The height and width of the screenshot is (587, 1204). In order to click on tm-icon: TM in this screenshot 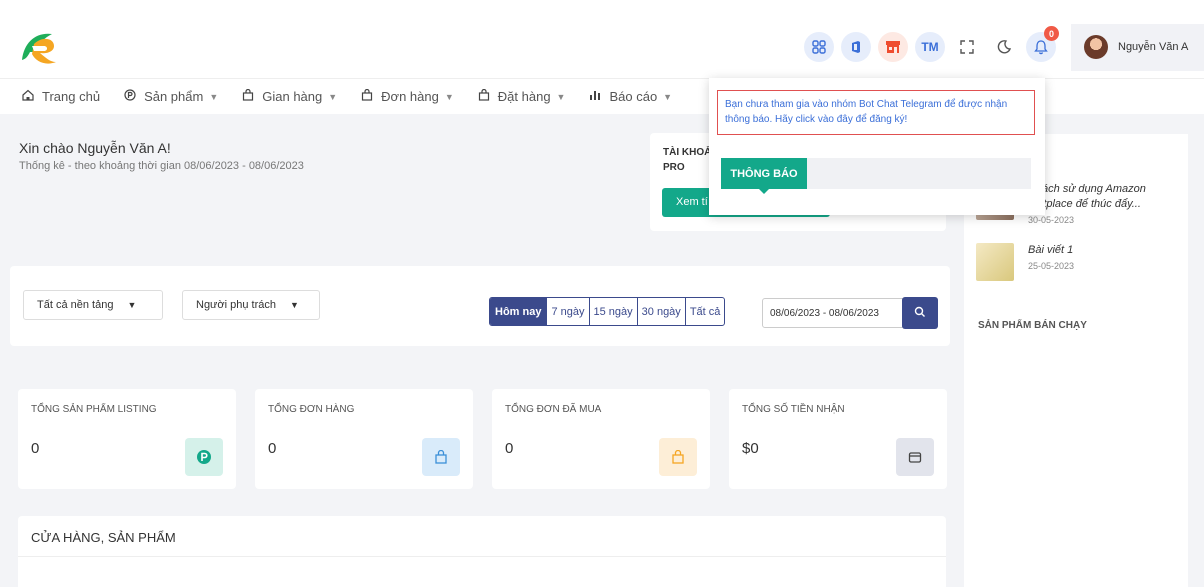, I will do `click(930, 47)`.